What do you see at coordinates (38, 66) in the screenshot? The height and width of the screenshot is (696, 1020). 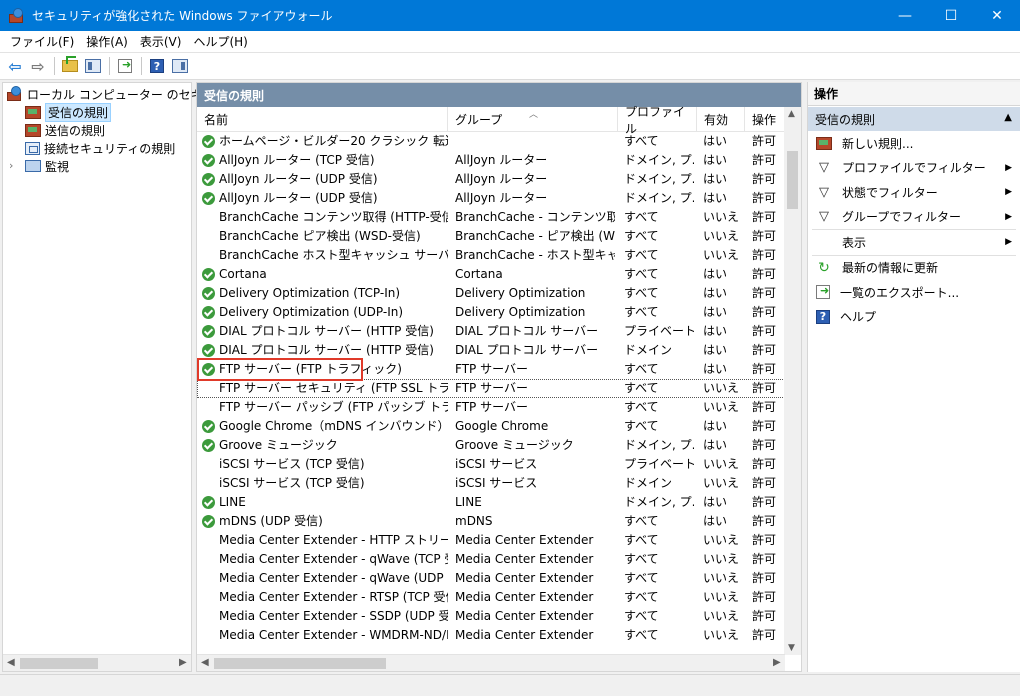 I see `forward-arrow-icon: ⇨` at bounding box center [38, 66].